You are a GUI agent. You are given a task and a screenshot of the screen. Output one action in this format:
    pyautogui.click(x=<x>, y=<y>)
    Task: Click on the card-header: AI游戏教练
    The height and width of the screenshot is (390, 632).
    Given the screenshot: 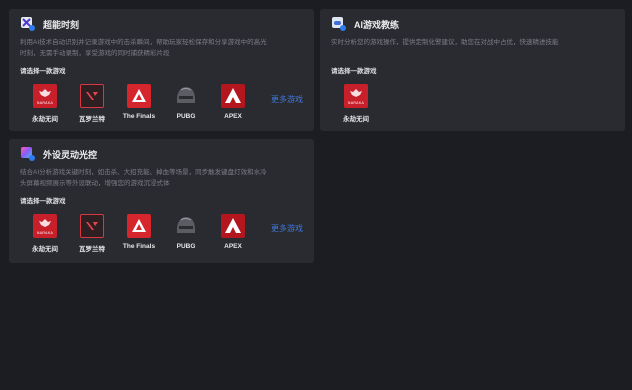 What is the action you would take?
    pyautogui.click(x=365, y=24)
    